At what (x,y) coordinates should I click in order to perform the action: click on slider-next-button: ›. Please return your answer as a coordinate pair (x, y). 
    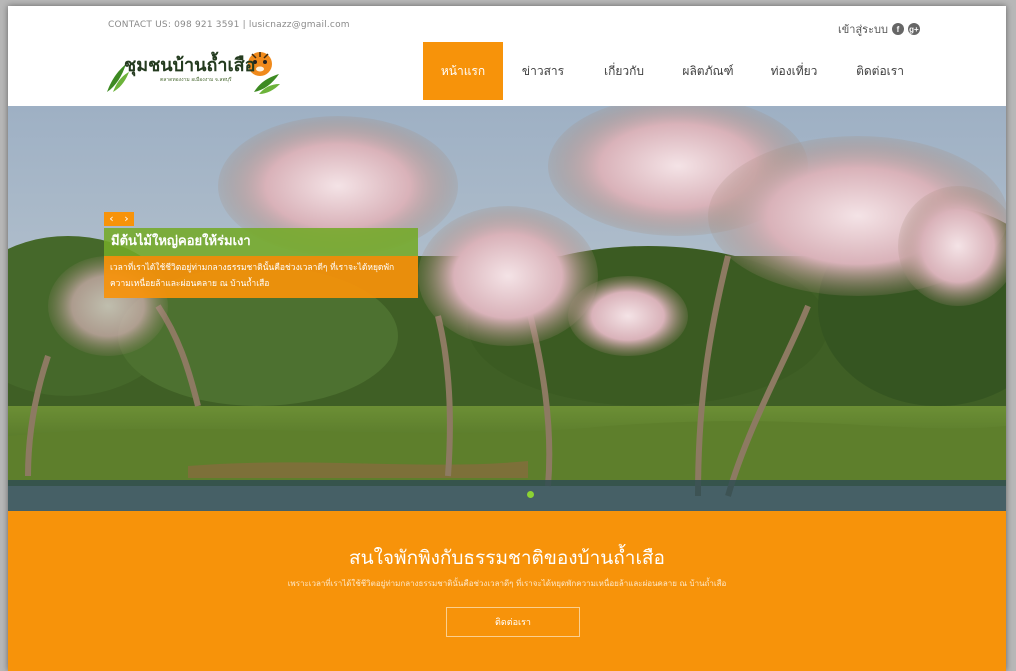
    Looking at the image, I should click on (126, 219).